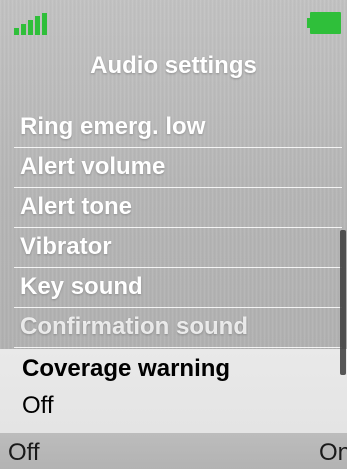 Image resolution: width=347 pixels, height=469 pixels. What do you see at coordinates (324, 23) in the screenshot?
I see `battery-icon` at bounding box center [324, 23].